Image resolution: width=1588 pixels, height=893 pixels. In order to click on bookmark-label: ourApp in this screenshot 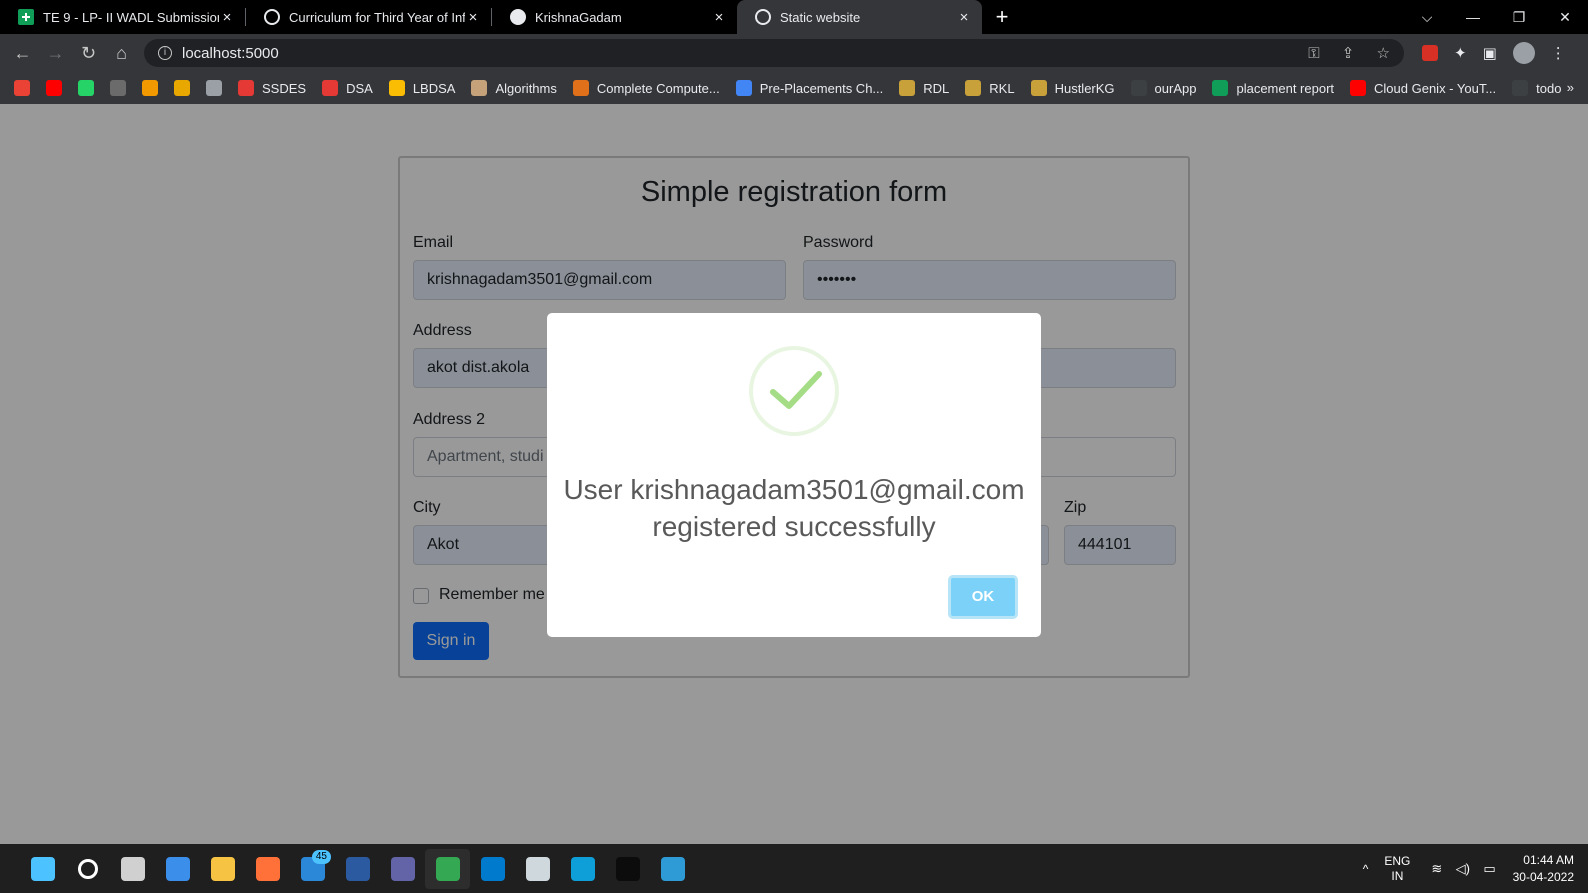, I will do `click(1175, 88)`.